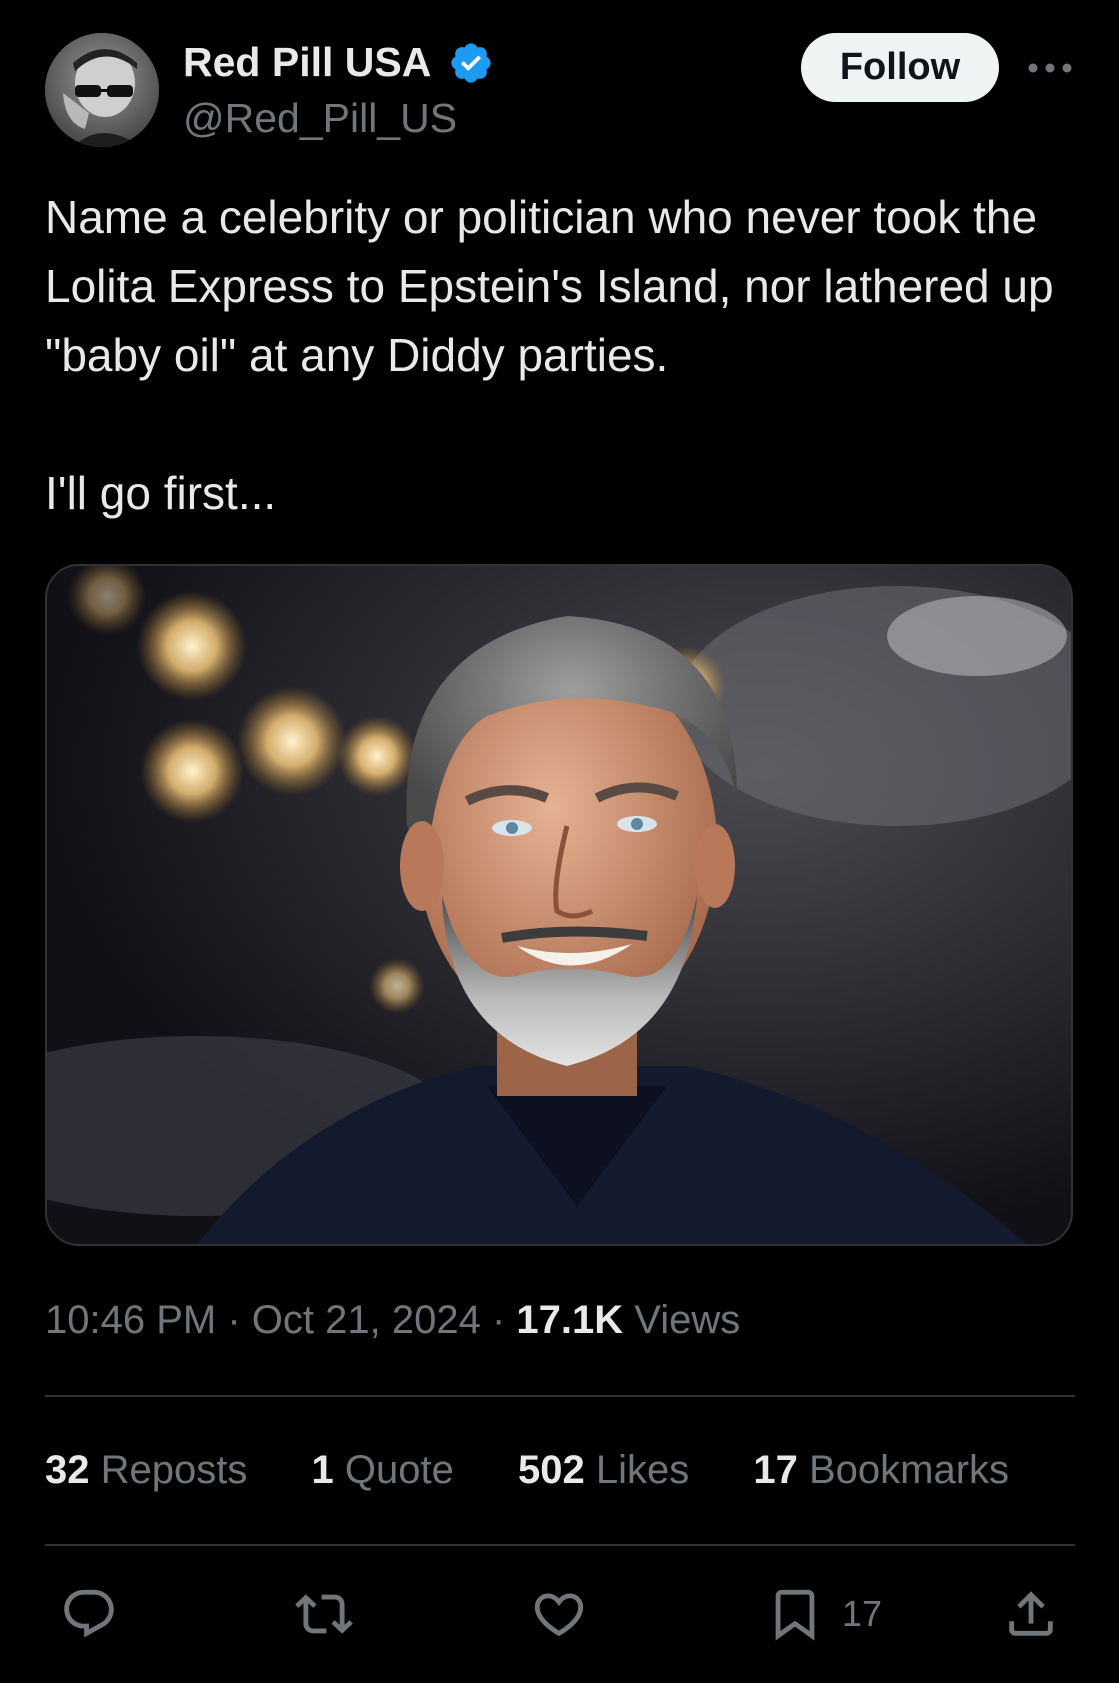 Image resolution: width=1119 pixels, height=1683 pixels. What do you see at coordinates (824, 1614) in the screenshot?
I see `bookmark-button: 17` at bounding box center [824, 1614].